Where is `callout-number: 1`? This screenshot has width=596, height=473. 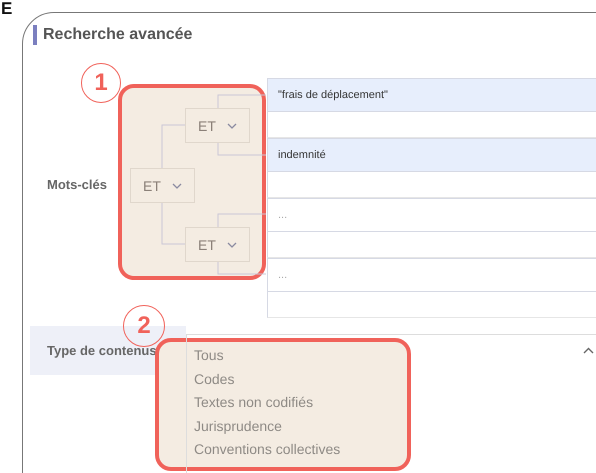
callout-number: 1 is located at coordinates (101, 83).